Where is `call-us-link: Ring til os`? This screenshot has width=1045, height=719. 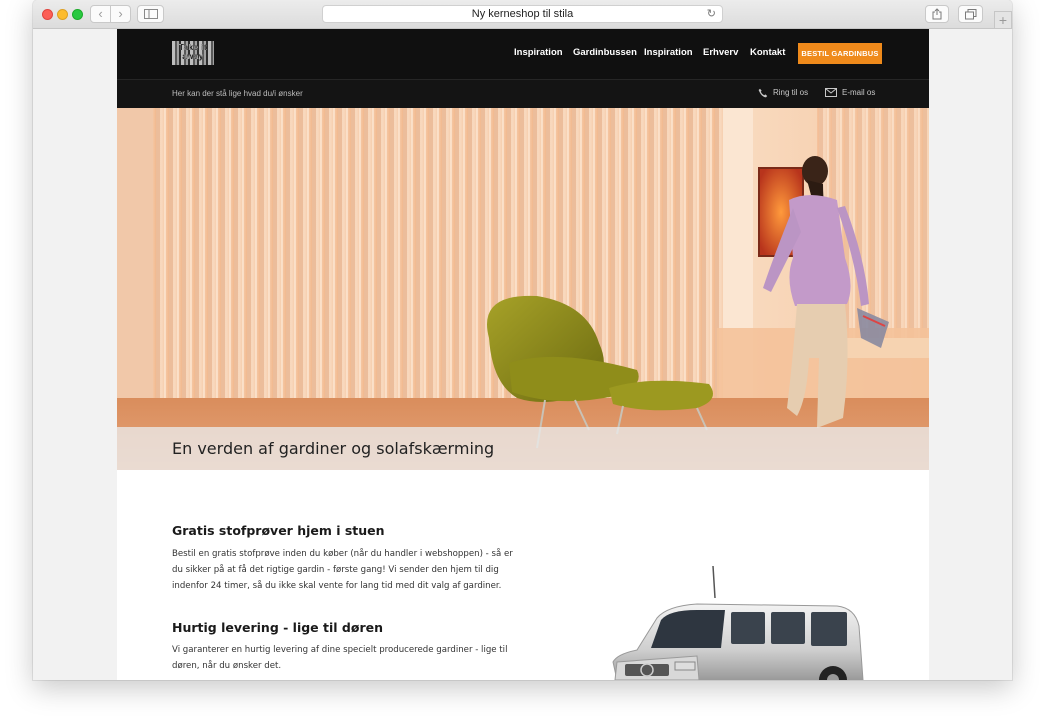 call-us-link: Ring til os is located at coordinates (783, 93).